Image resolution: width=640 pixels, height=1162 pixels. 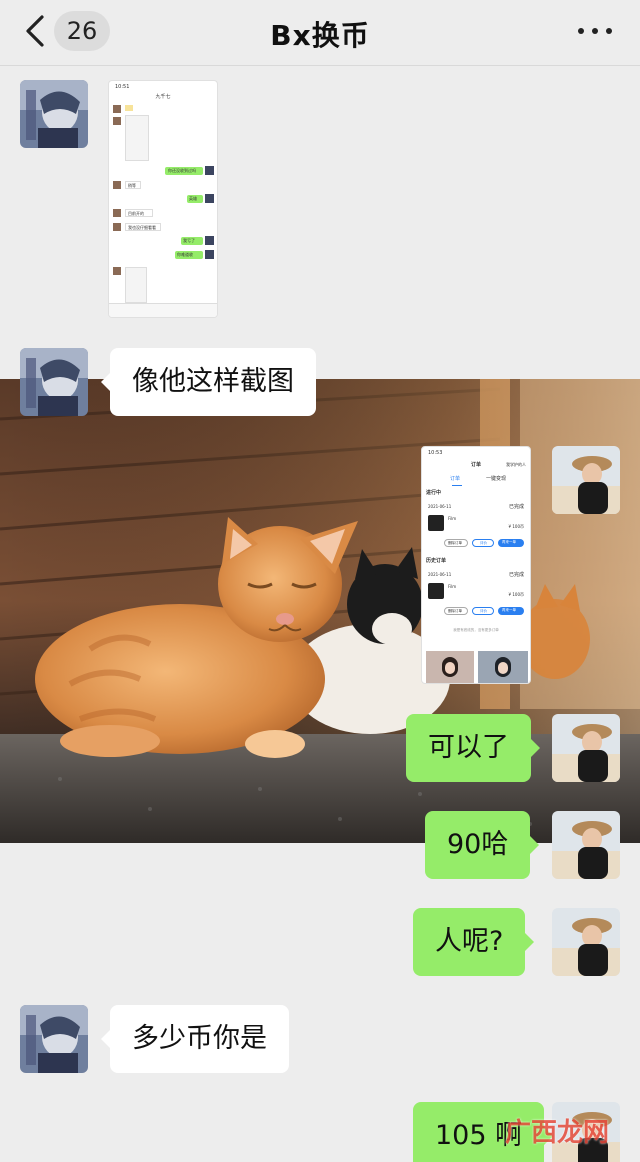 I want to click on thumb-section: 历史订单, so click(x=436, y=561).